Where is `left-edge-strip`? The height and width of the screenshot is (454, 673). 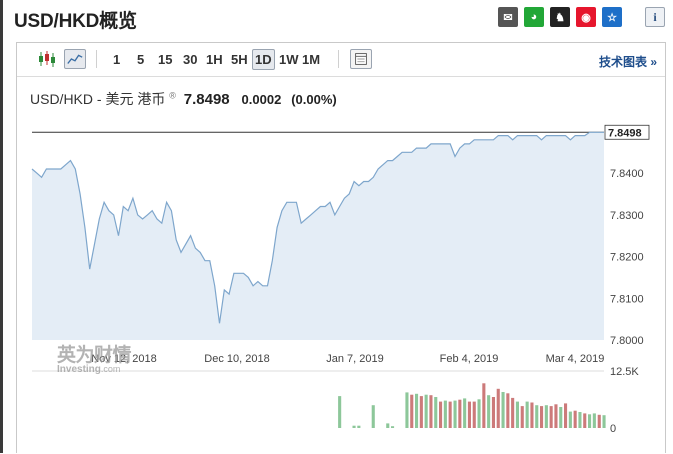
left-edge-strip is located at coordinates (1, 226).